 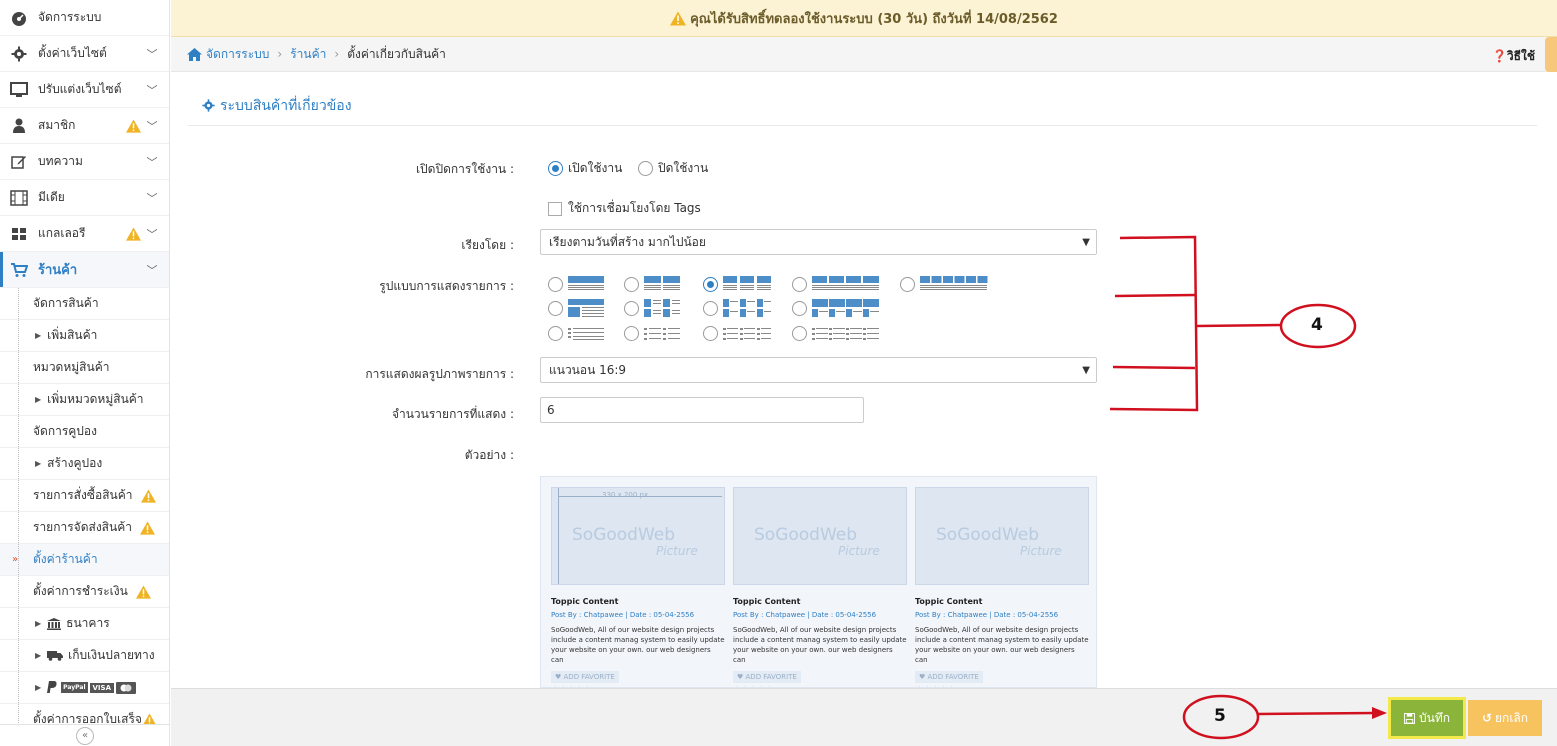 What do you see at coordinates (84, 198) in the screenshot?
I see `sidebar-item-media: มีเดีย ﹀` at bounding box center [84, 198].